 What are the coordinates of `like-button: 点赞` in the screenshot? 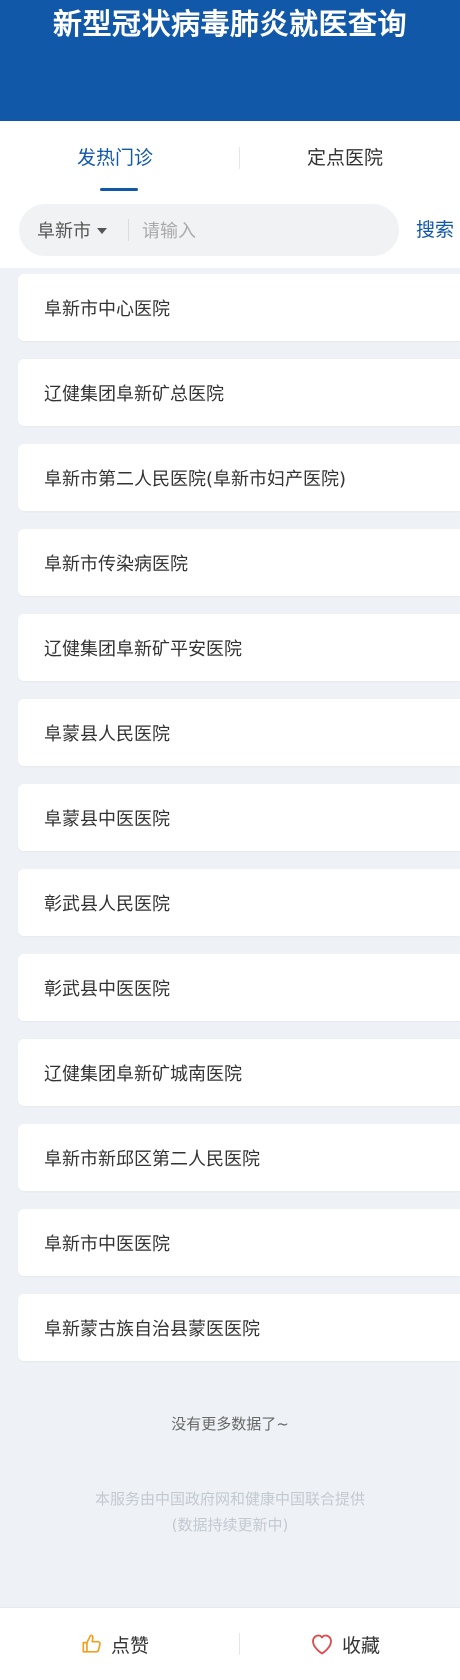 It's located at (115, 1644).